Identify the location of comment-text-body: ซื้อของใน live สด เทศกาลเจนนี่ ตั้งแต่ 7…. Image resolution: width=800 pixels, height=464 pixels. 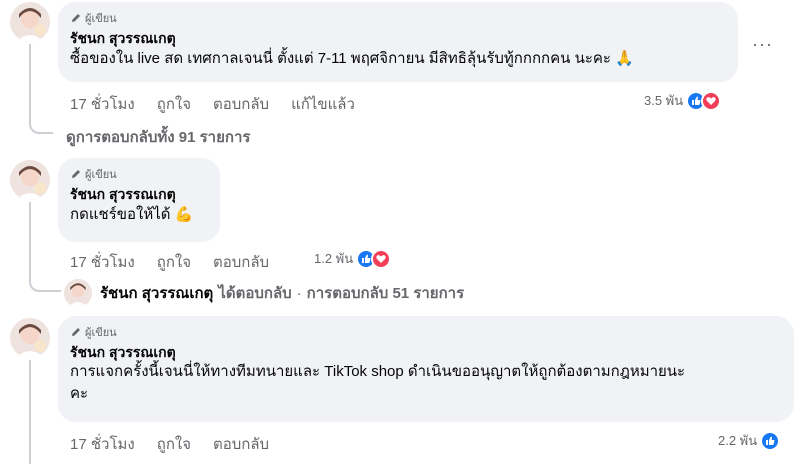
(340, 58).